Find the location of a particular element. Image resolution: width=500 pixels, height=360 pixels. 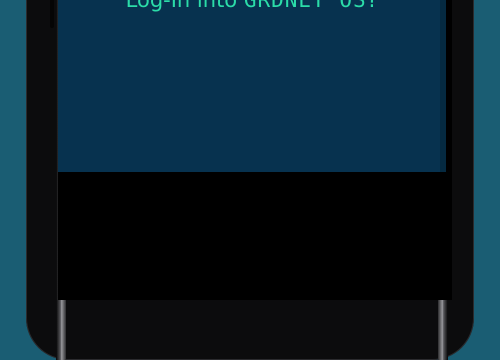

heading-prefix: Log-In into is located at coordinates (181, 6).